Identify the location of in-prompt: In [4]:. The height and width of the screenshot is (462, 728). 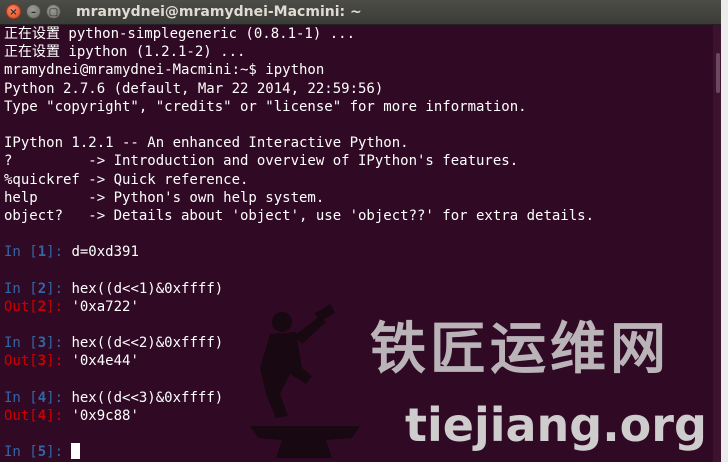
(37, 398).